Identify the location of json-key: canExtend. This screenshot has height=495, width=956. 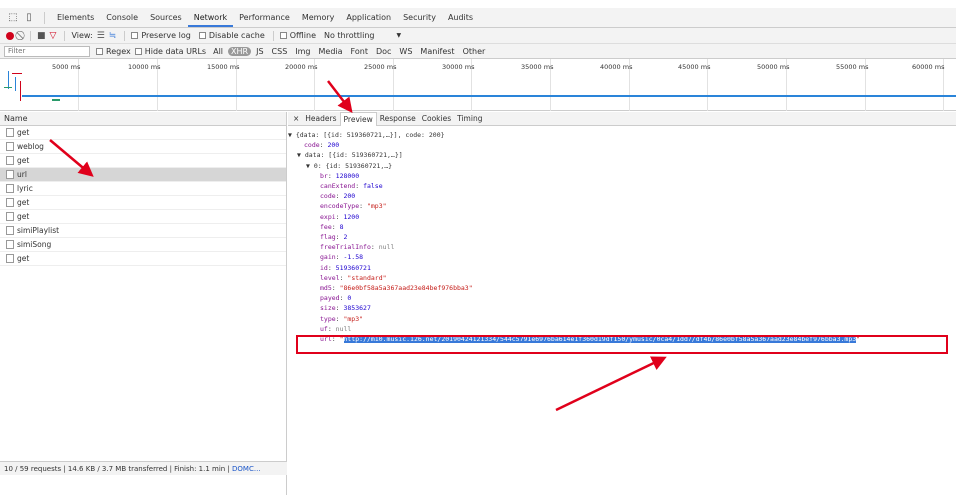
(338, 186).